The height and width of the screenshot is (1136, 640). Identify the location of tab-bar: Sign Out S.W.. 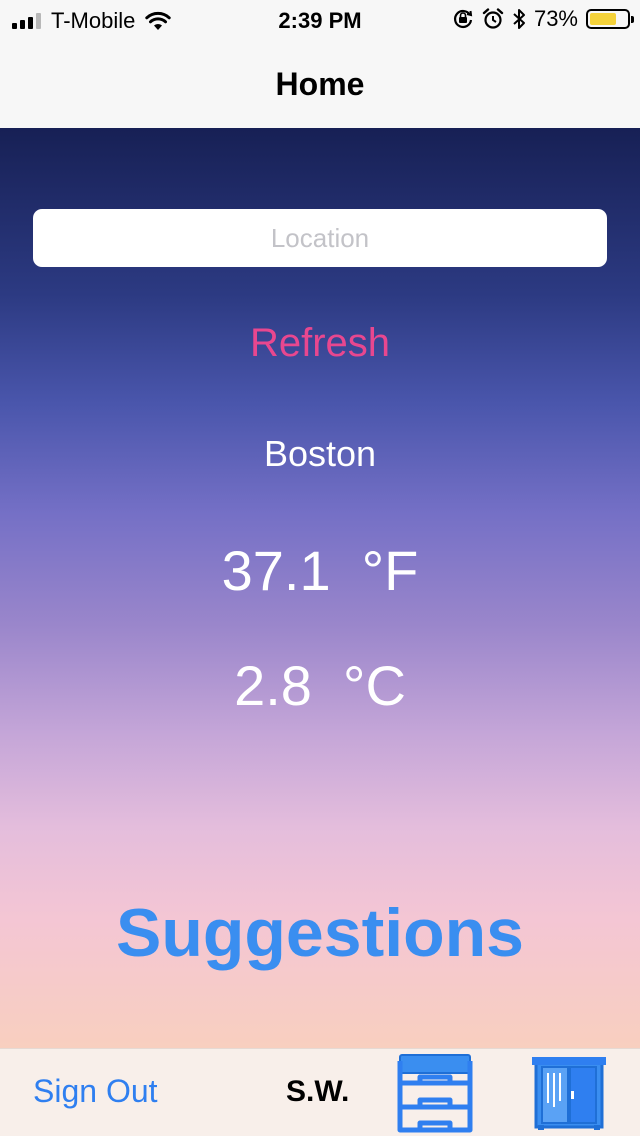
(320, 1092).